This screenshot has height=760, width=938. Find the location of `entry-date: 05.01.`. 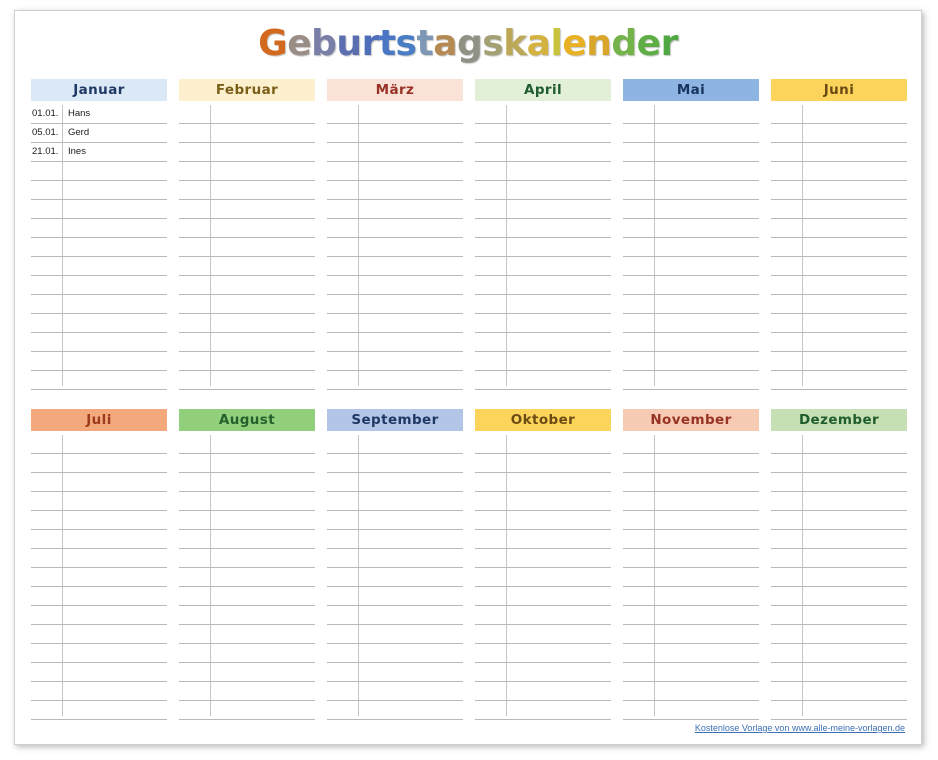

entry-date: 05.01. is located at coordinates (46, 132).